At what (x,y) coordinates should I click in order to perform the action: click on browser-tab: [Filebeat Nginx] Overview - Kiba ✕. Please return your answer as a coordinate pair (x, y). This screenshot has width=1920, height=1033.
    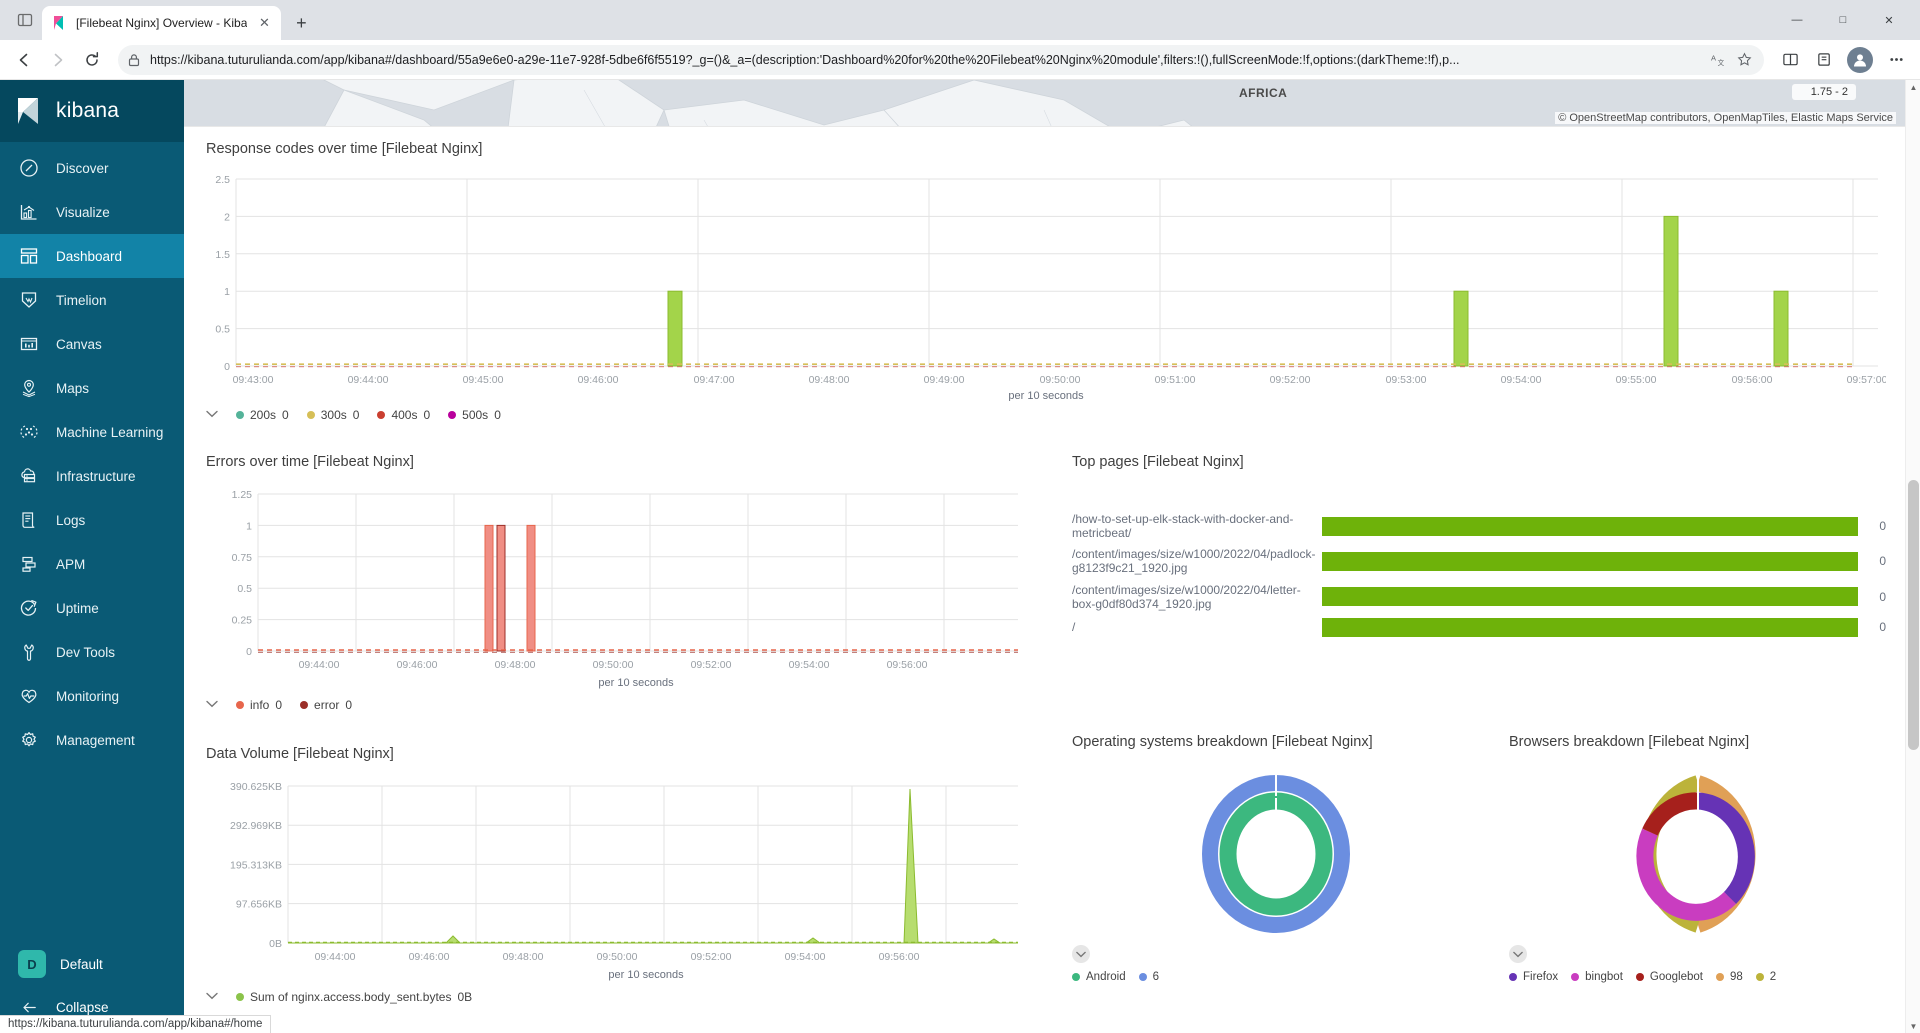
    Looking at the image, I should click on (162, 23).